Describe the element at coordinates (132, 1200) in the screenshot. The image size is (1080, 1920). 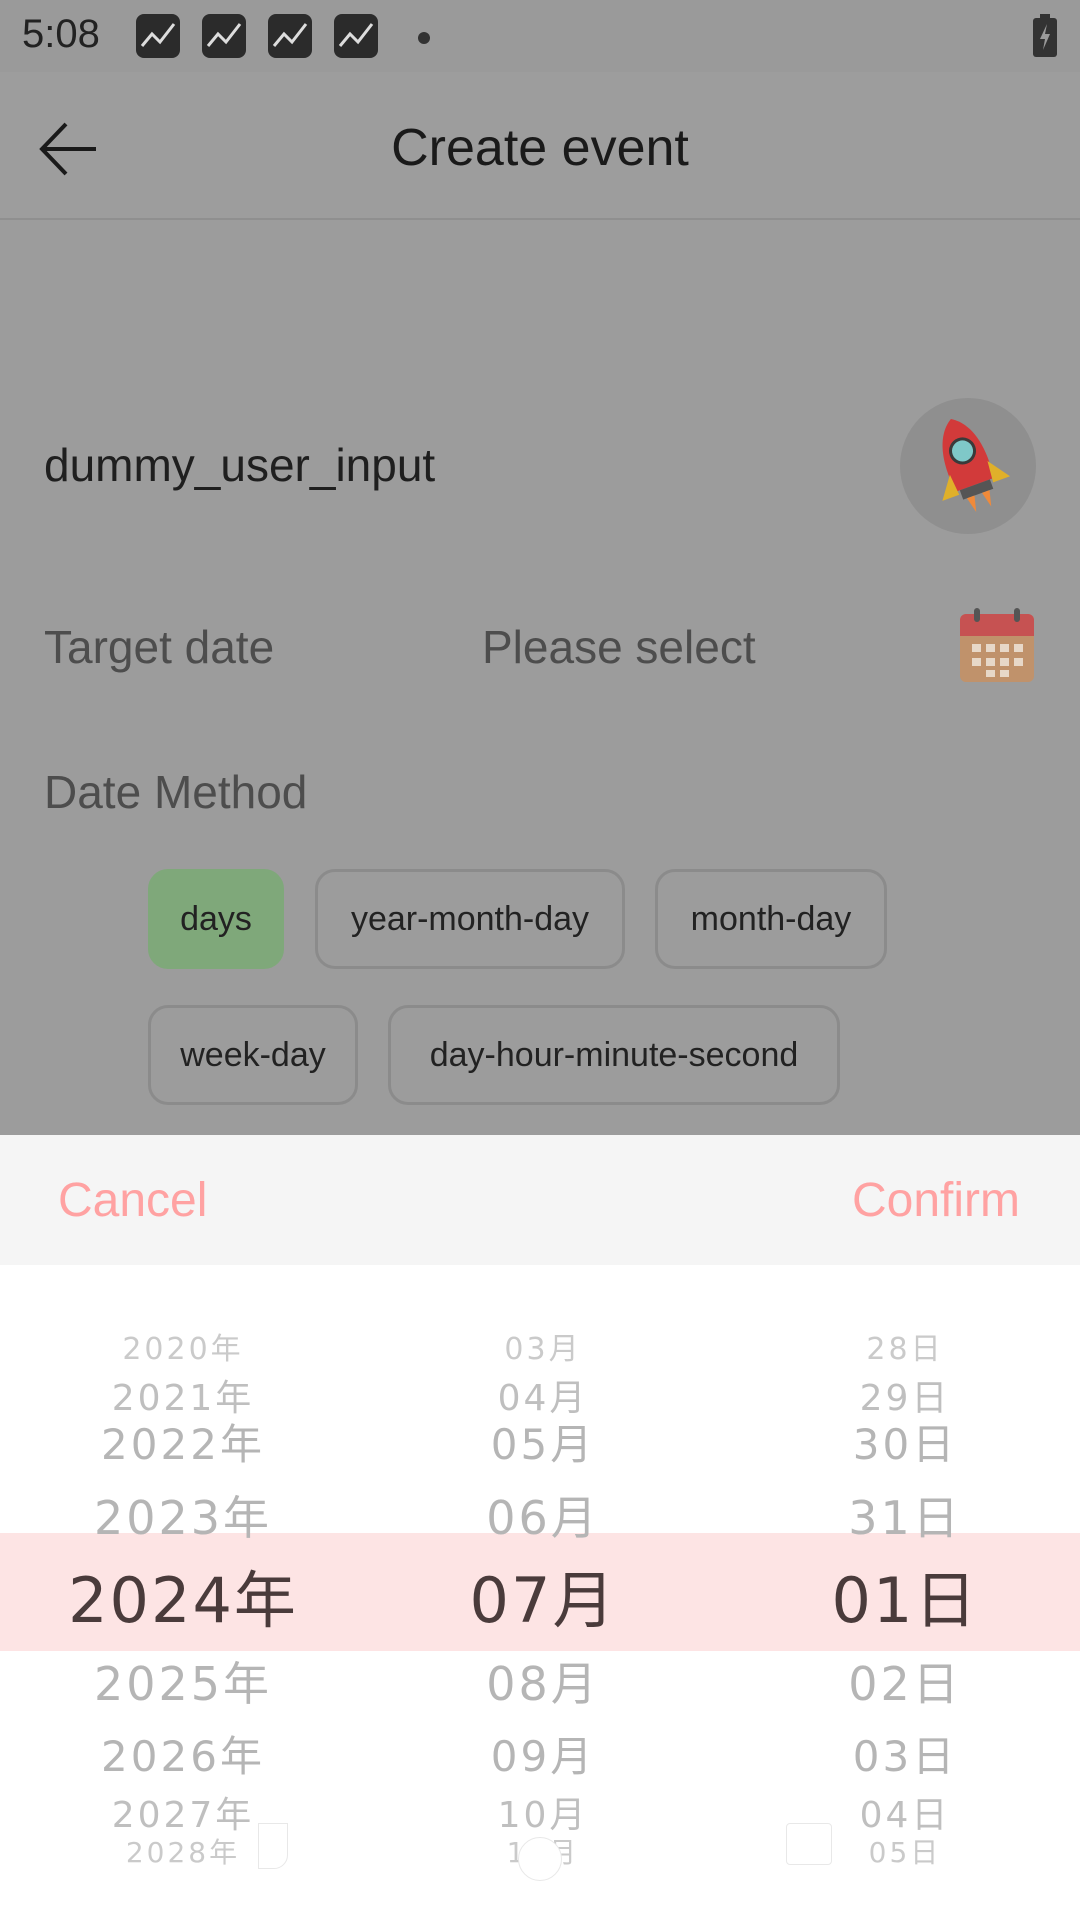
I see `cancel-button: Cancel` at that location.